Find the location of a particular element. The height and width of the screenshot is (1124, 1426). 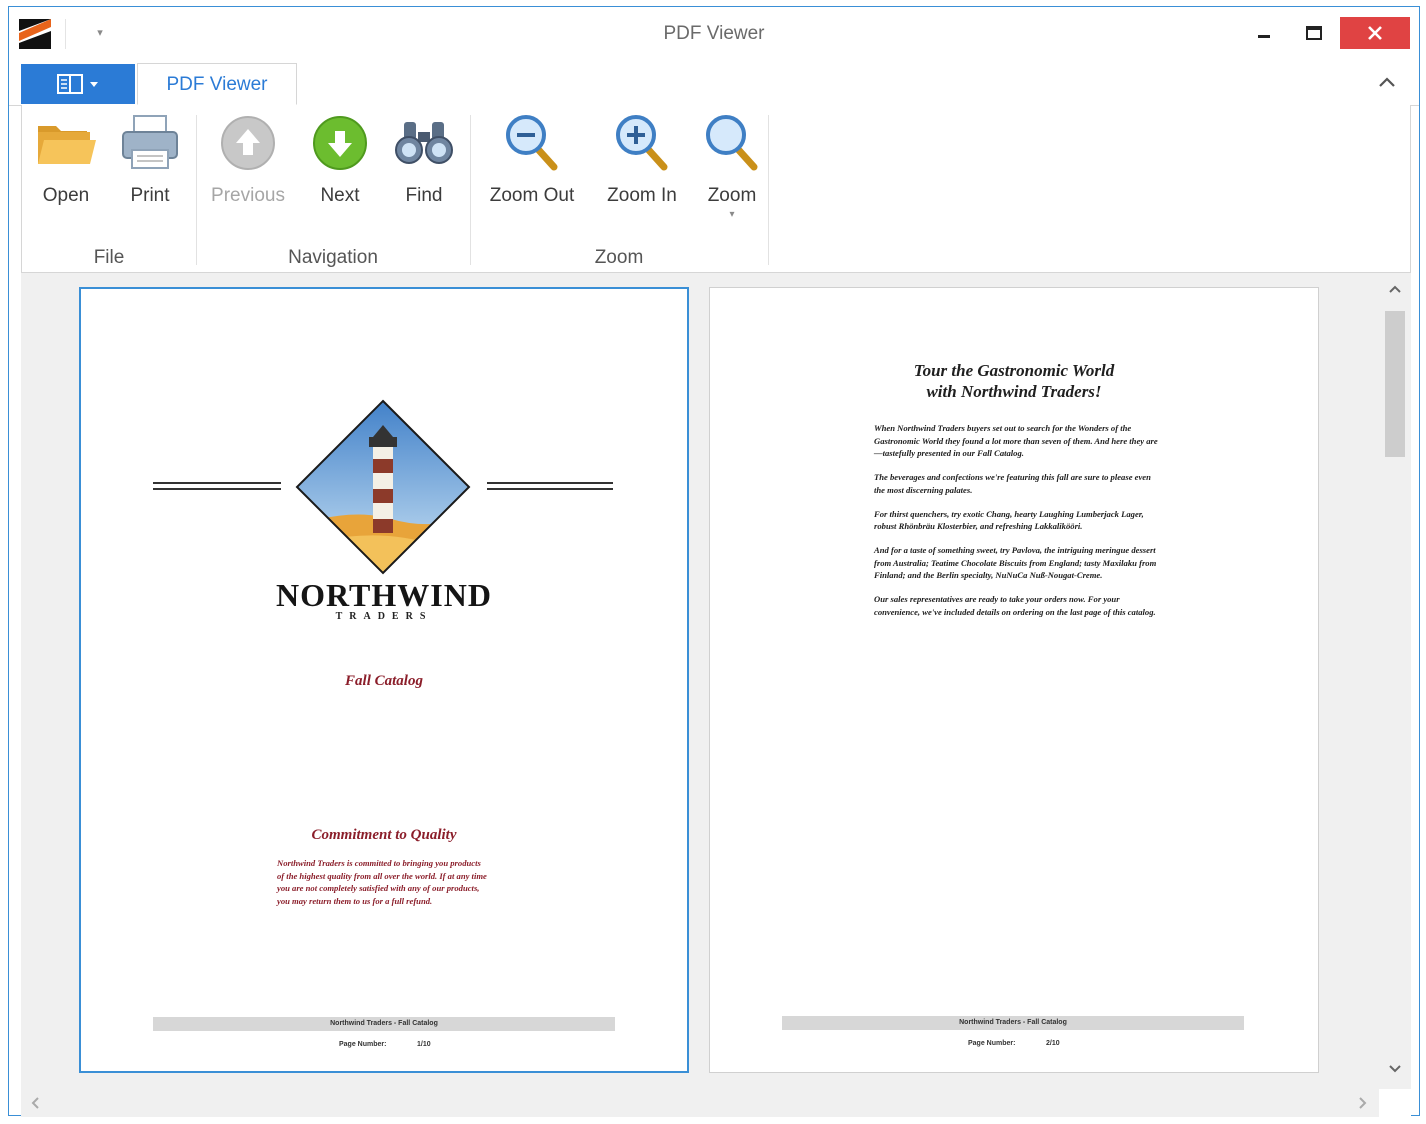

ribbon-tab-row: PDF Viewer is located at coordinates (714, 84).